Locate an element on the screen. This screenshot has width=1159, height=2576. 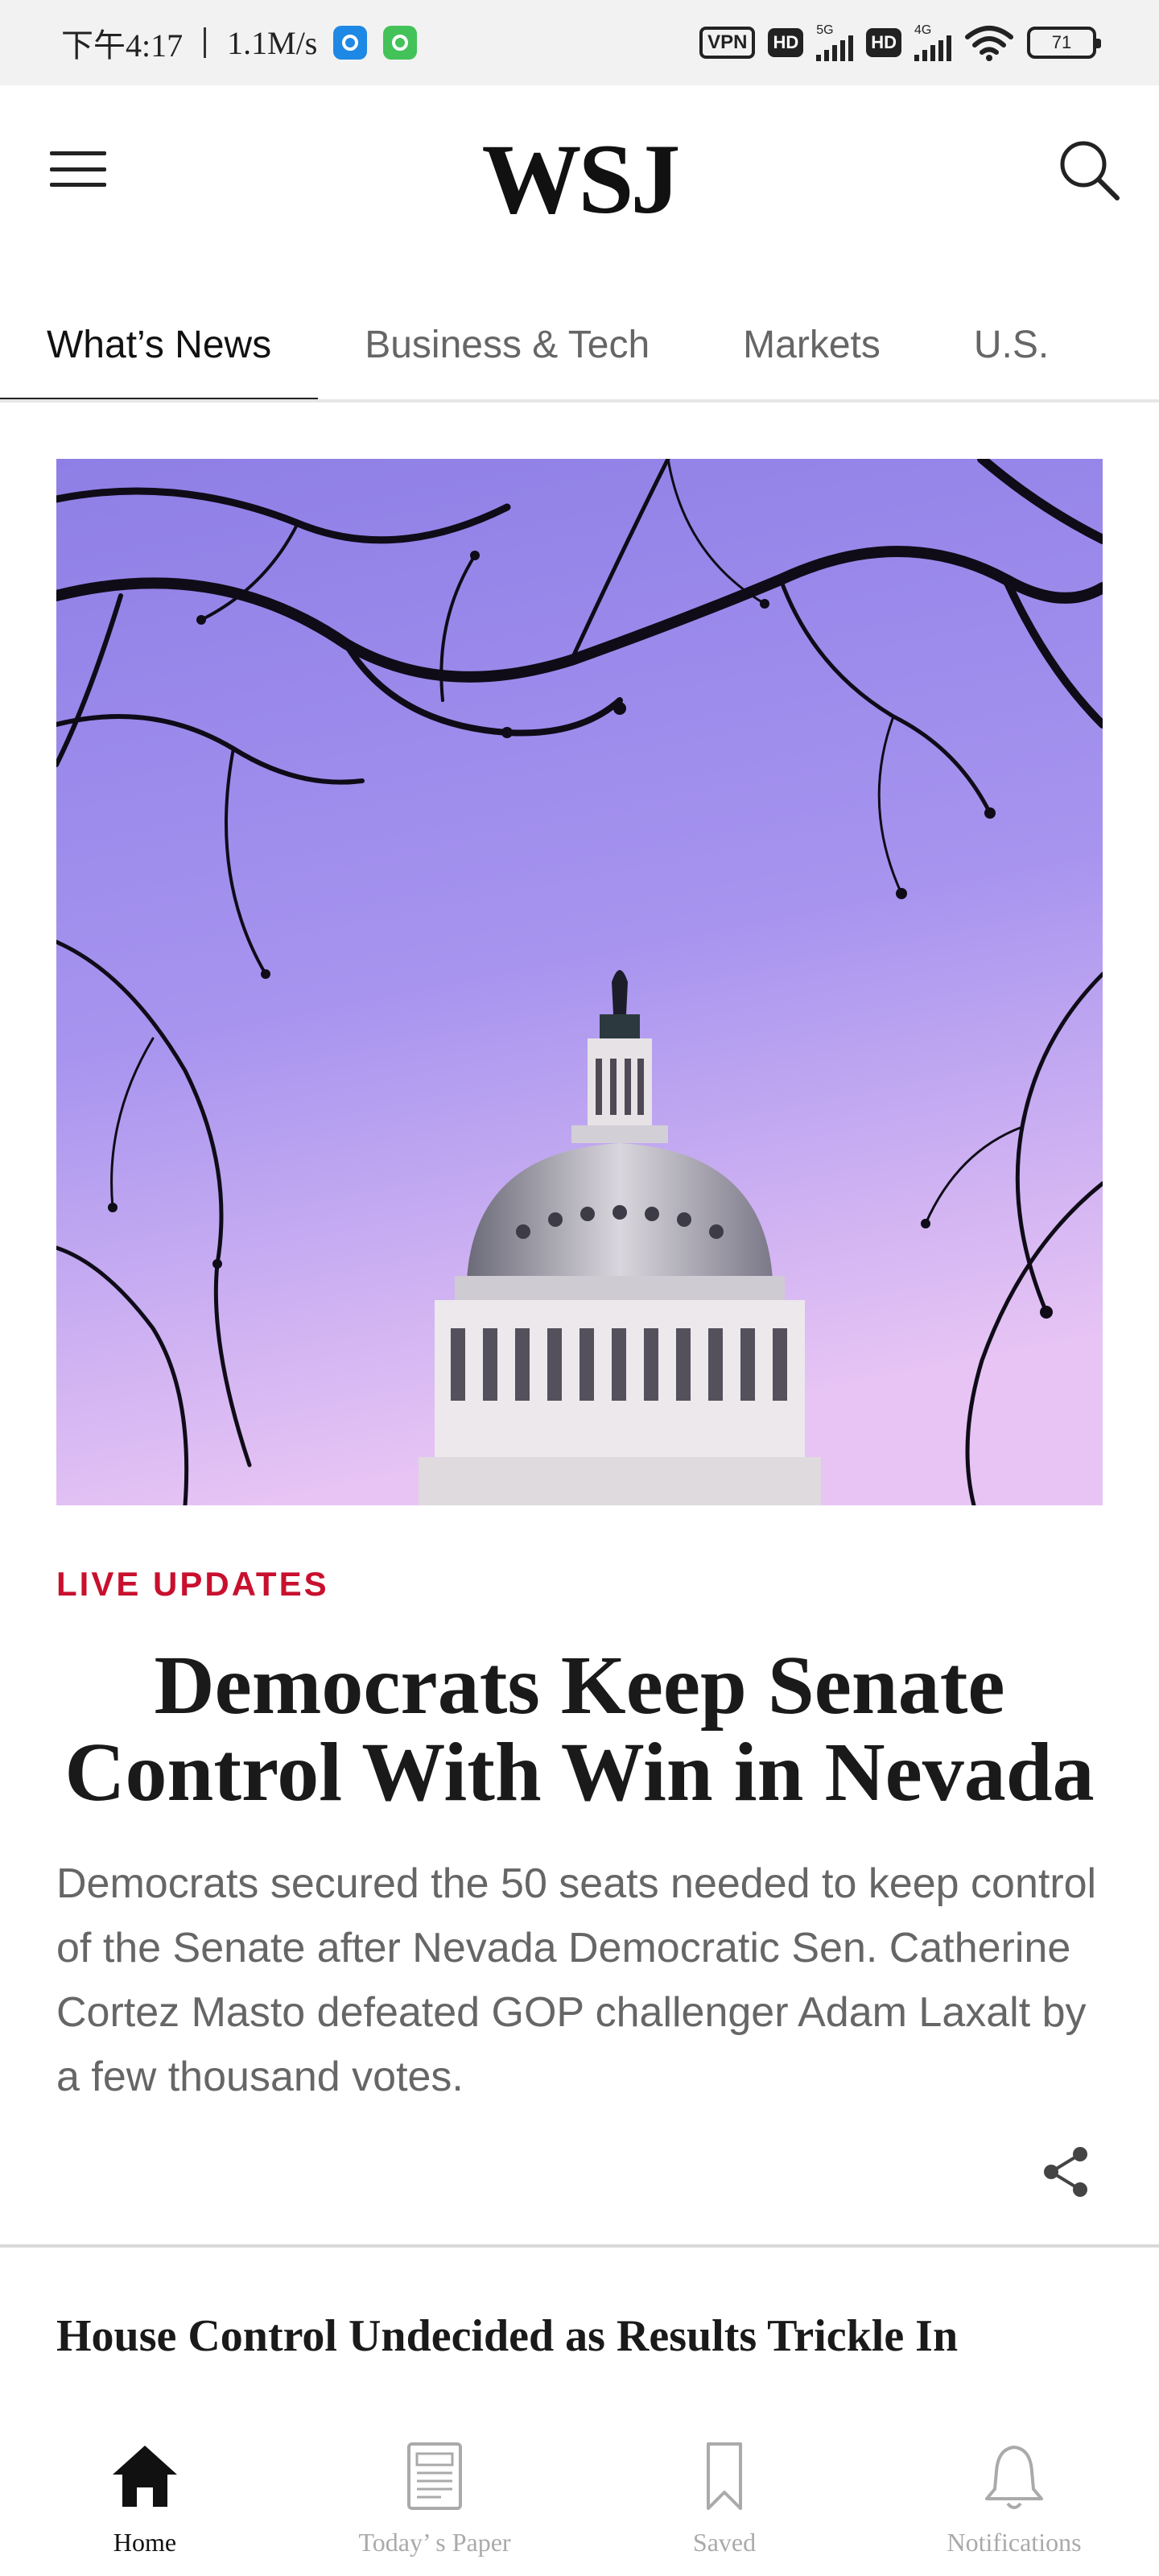
battery-icon: 71 is located at coordinates (1064, 43).